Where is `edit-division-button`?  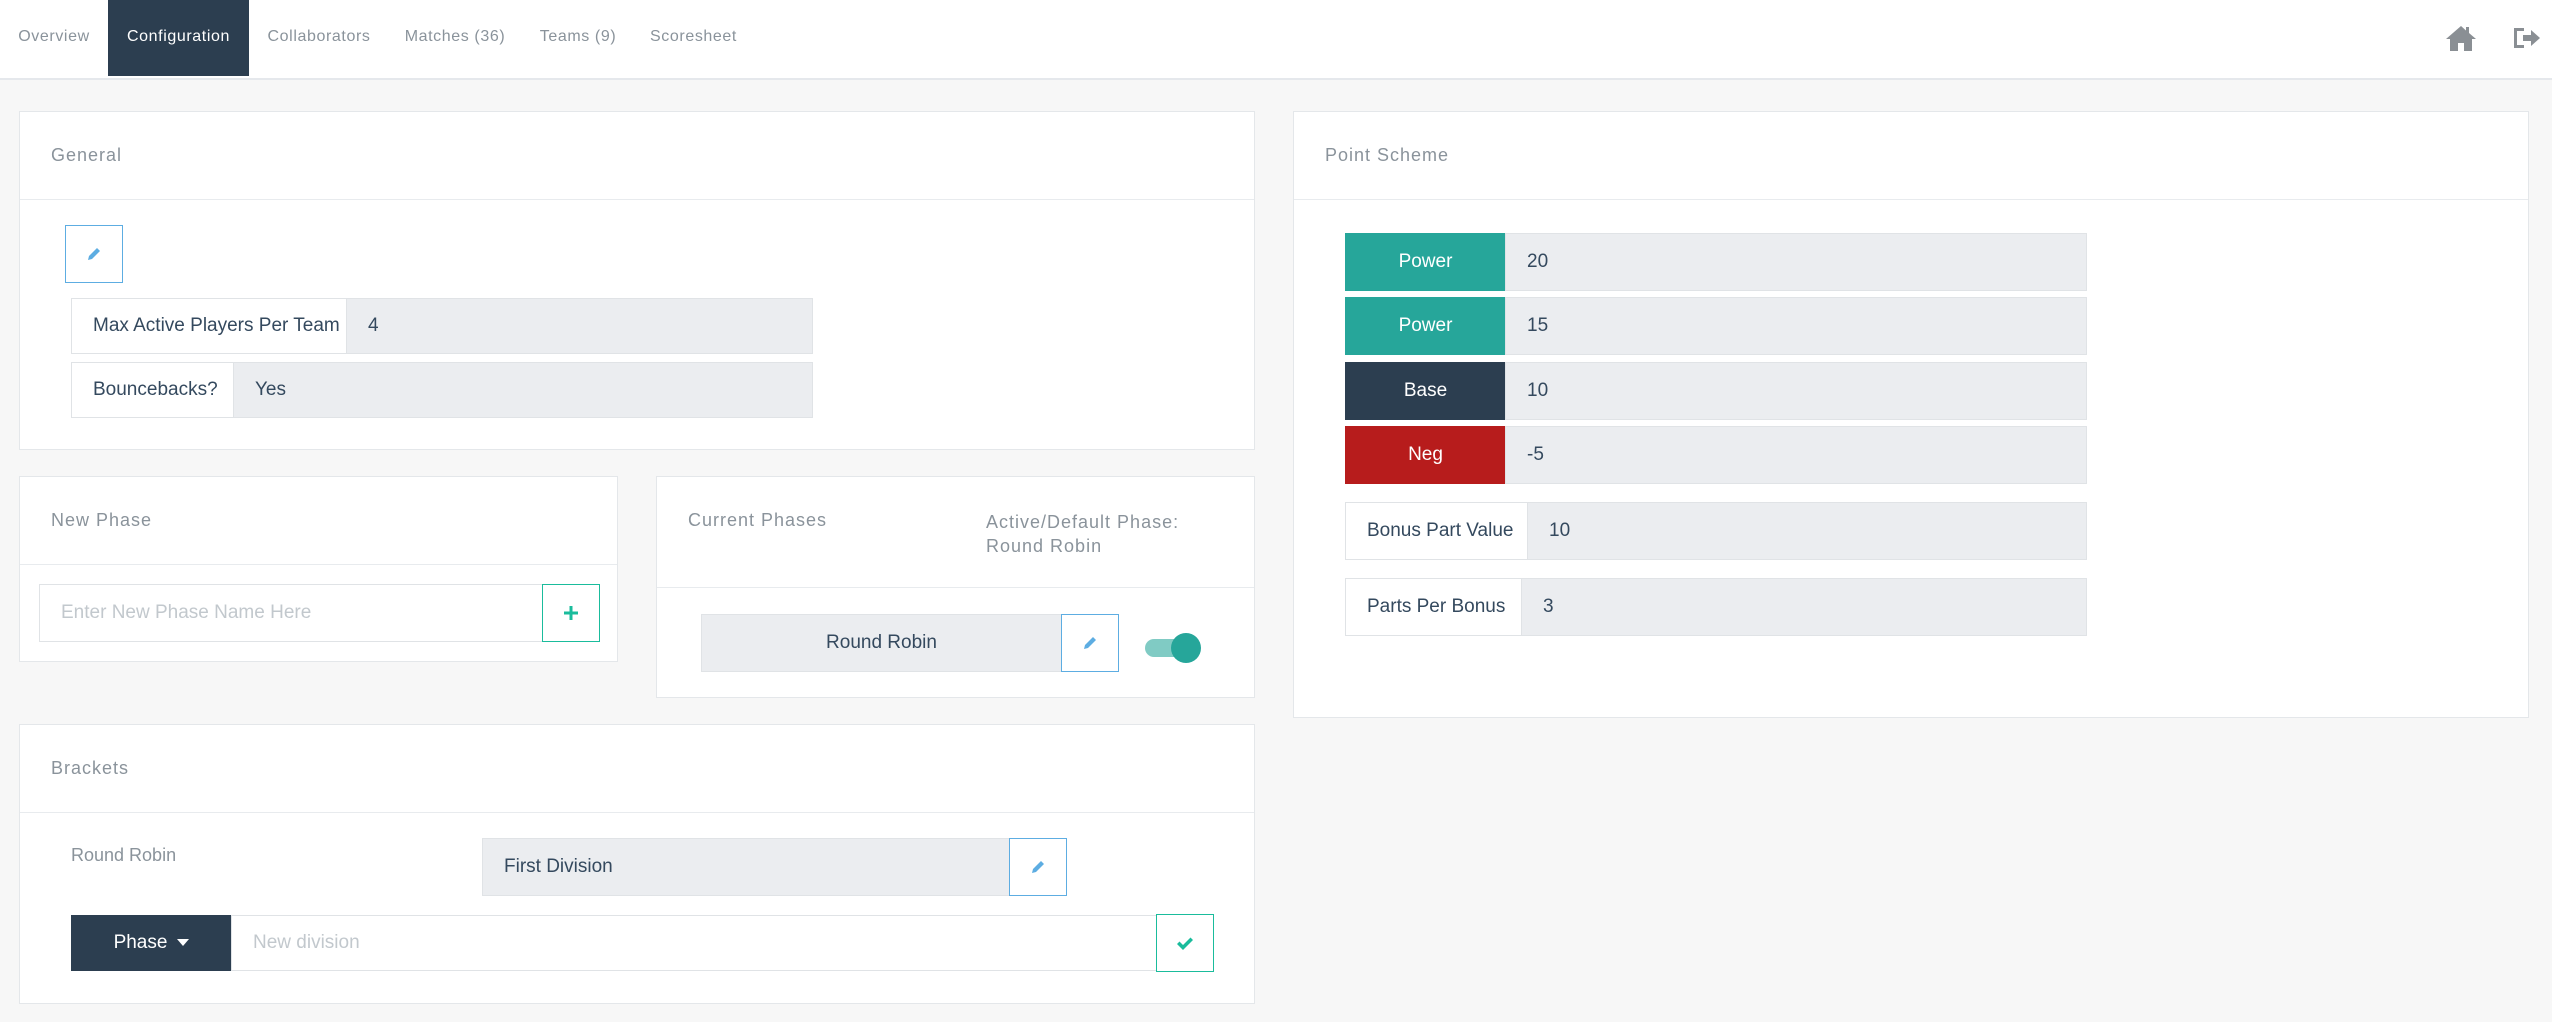
edit-division-button is located at coordinates (1038, 867).